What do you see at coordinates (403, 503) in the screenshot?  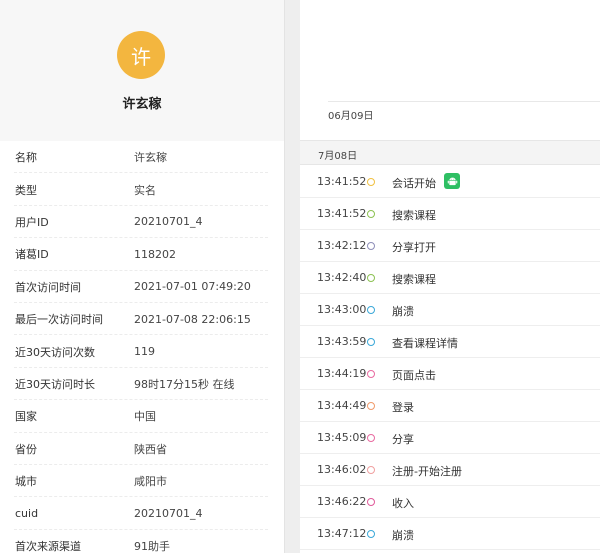 I see `event-label: 收入` at bounding box center [403, 503].